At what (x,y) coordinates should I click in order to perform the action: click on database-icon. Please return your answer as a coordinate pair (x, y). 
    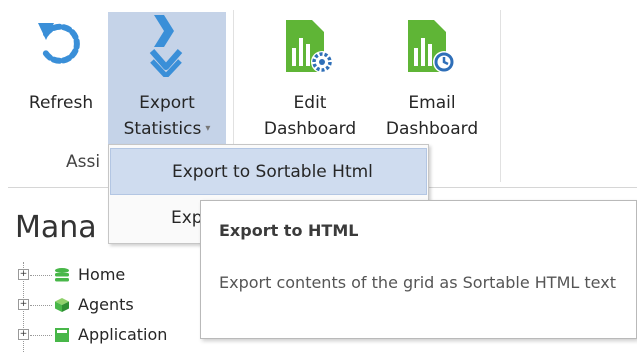
    Looking at the image, I should click on (62, 275).